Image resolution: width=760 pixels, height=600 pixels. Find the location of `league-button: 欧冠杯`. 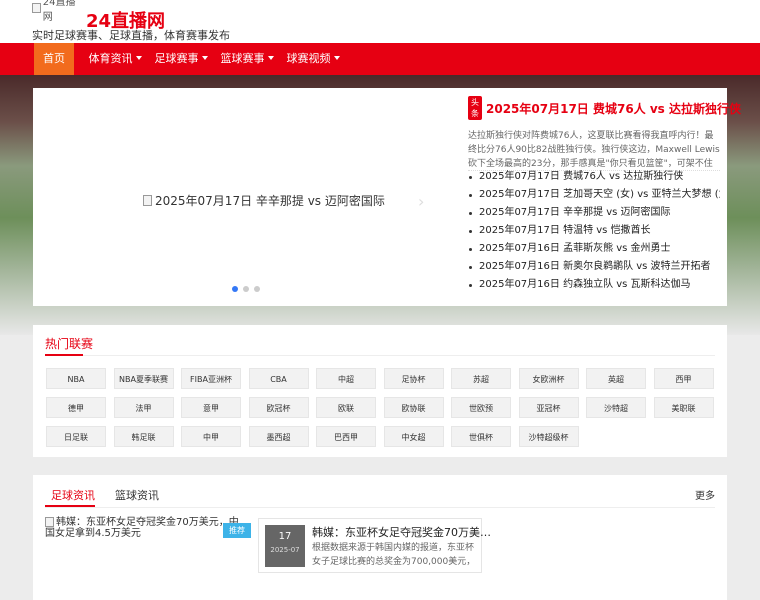

league-button: 欧冠杯 is located at coordinates (278, 407).